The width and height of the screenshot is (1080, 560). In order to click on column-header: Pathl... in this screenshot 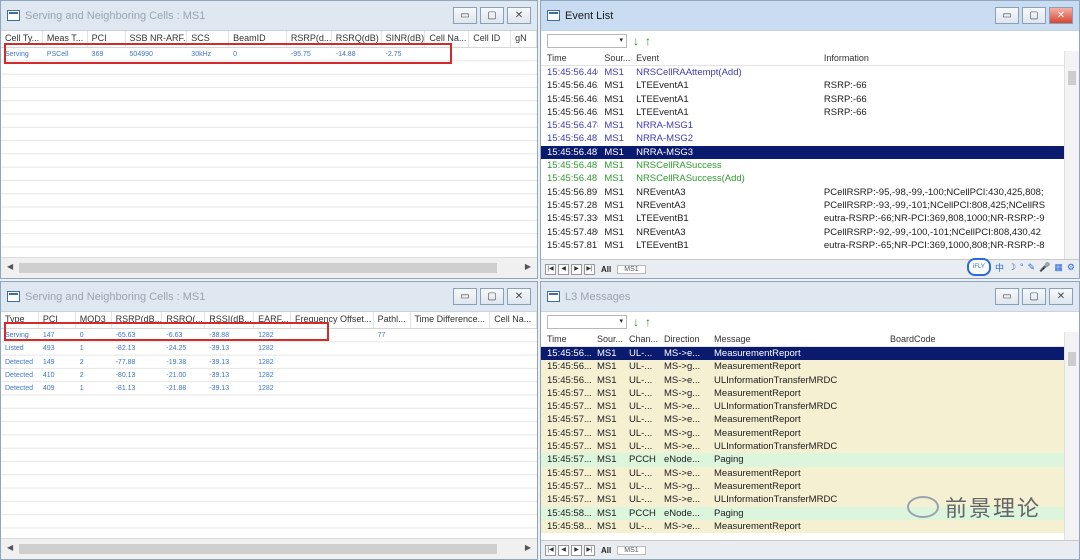, I will do `click(392, 320)`.